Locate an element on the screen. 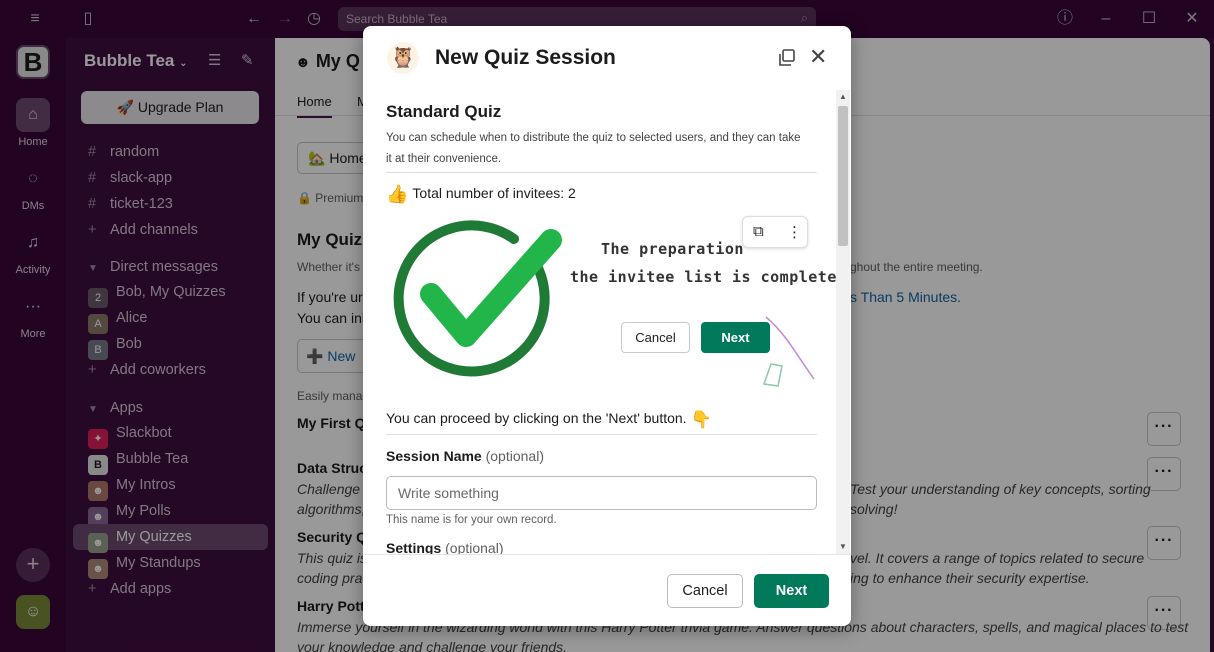 The width and height of the screenshot is (1214, 652). illustration-cancel: Cancel is located at coordinates (655, 337).